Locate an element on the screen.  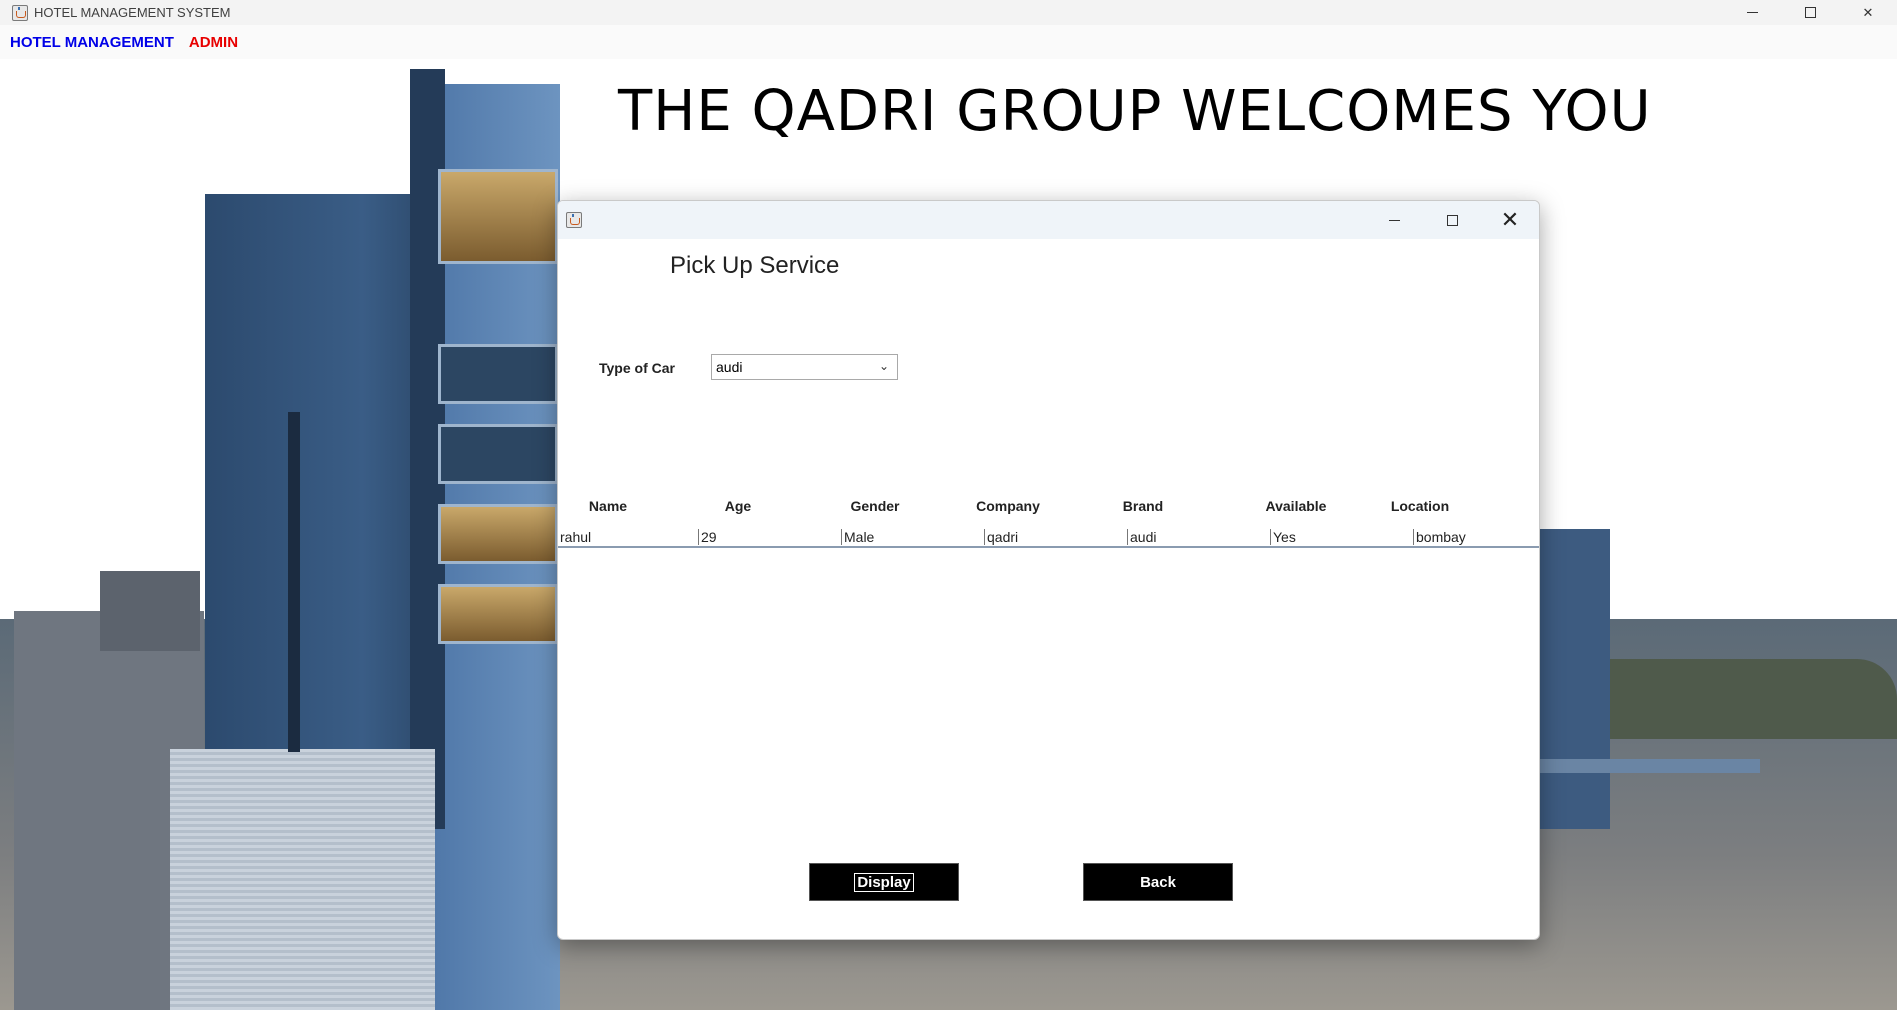
dialog-window-controls: ✕ is located at coordinates (1452, 220).